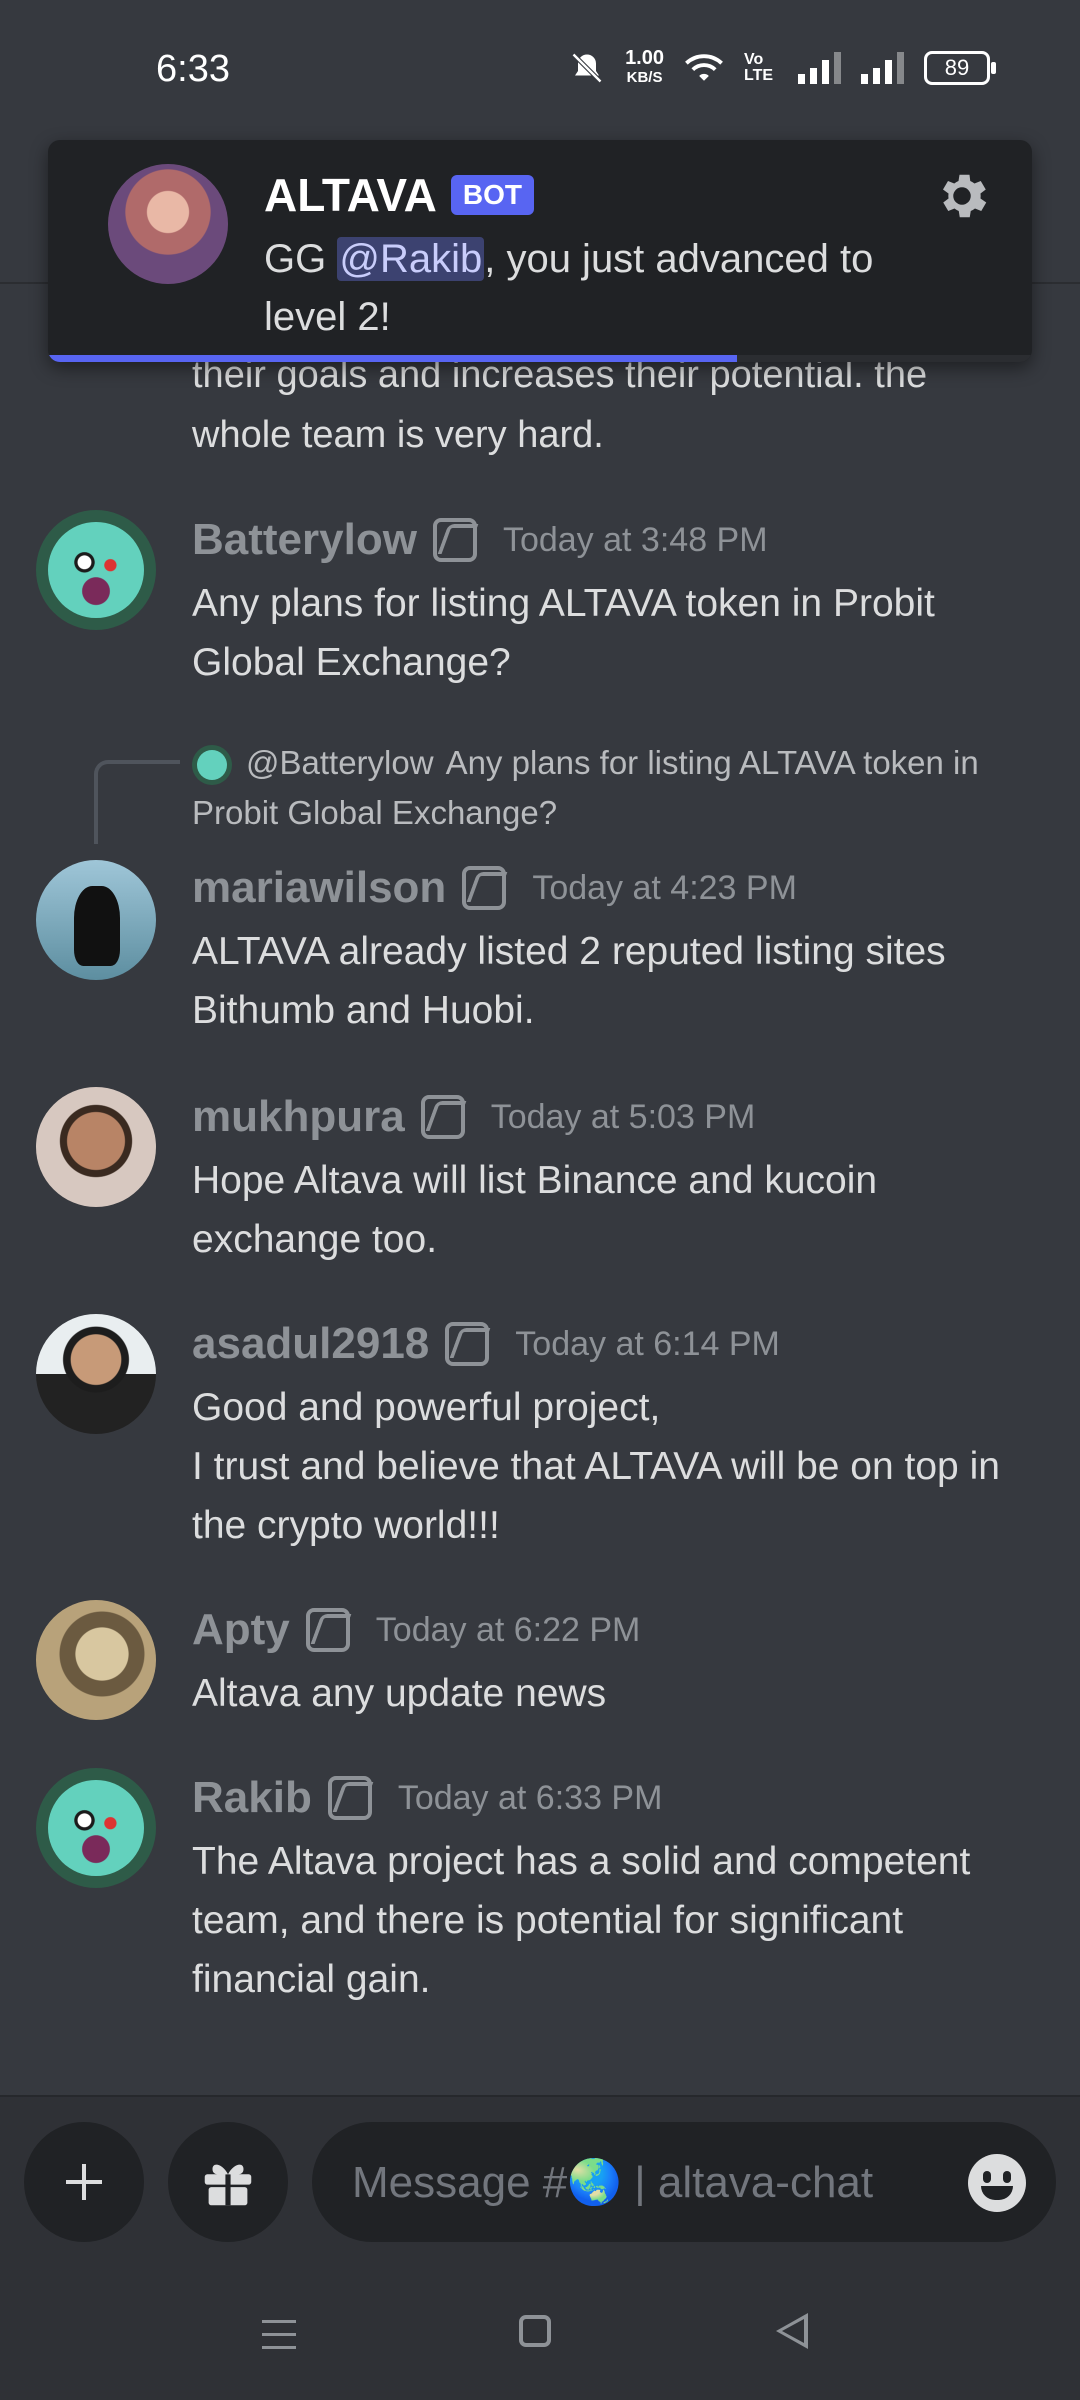 This screenshot has width=1080, height=2400. Describe the element at coordinates (411, 259) in the screenshot. I see `mention: @Rakib` at that location.